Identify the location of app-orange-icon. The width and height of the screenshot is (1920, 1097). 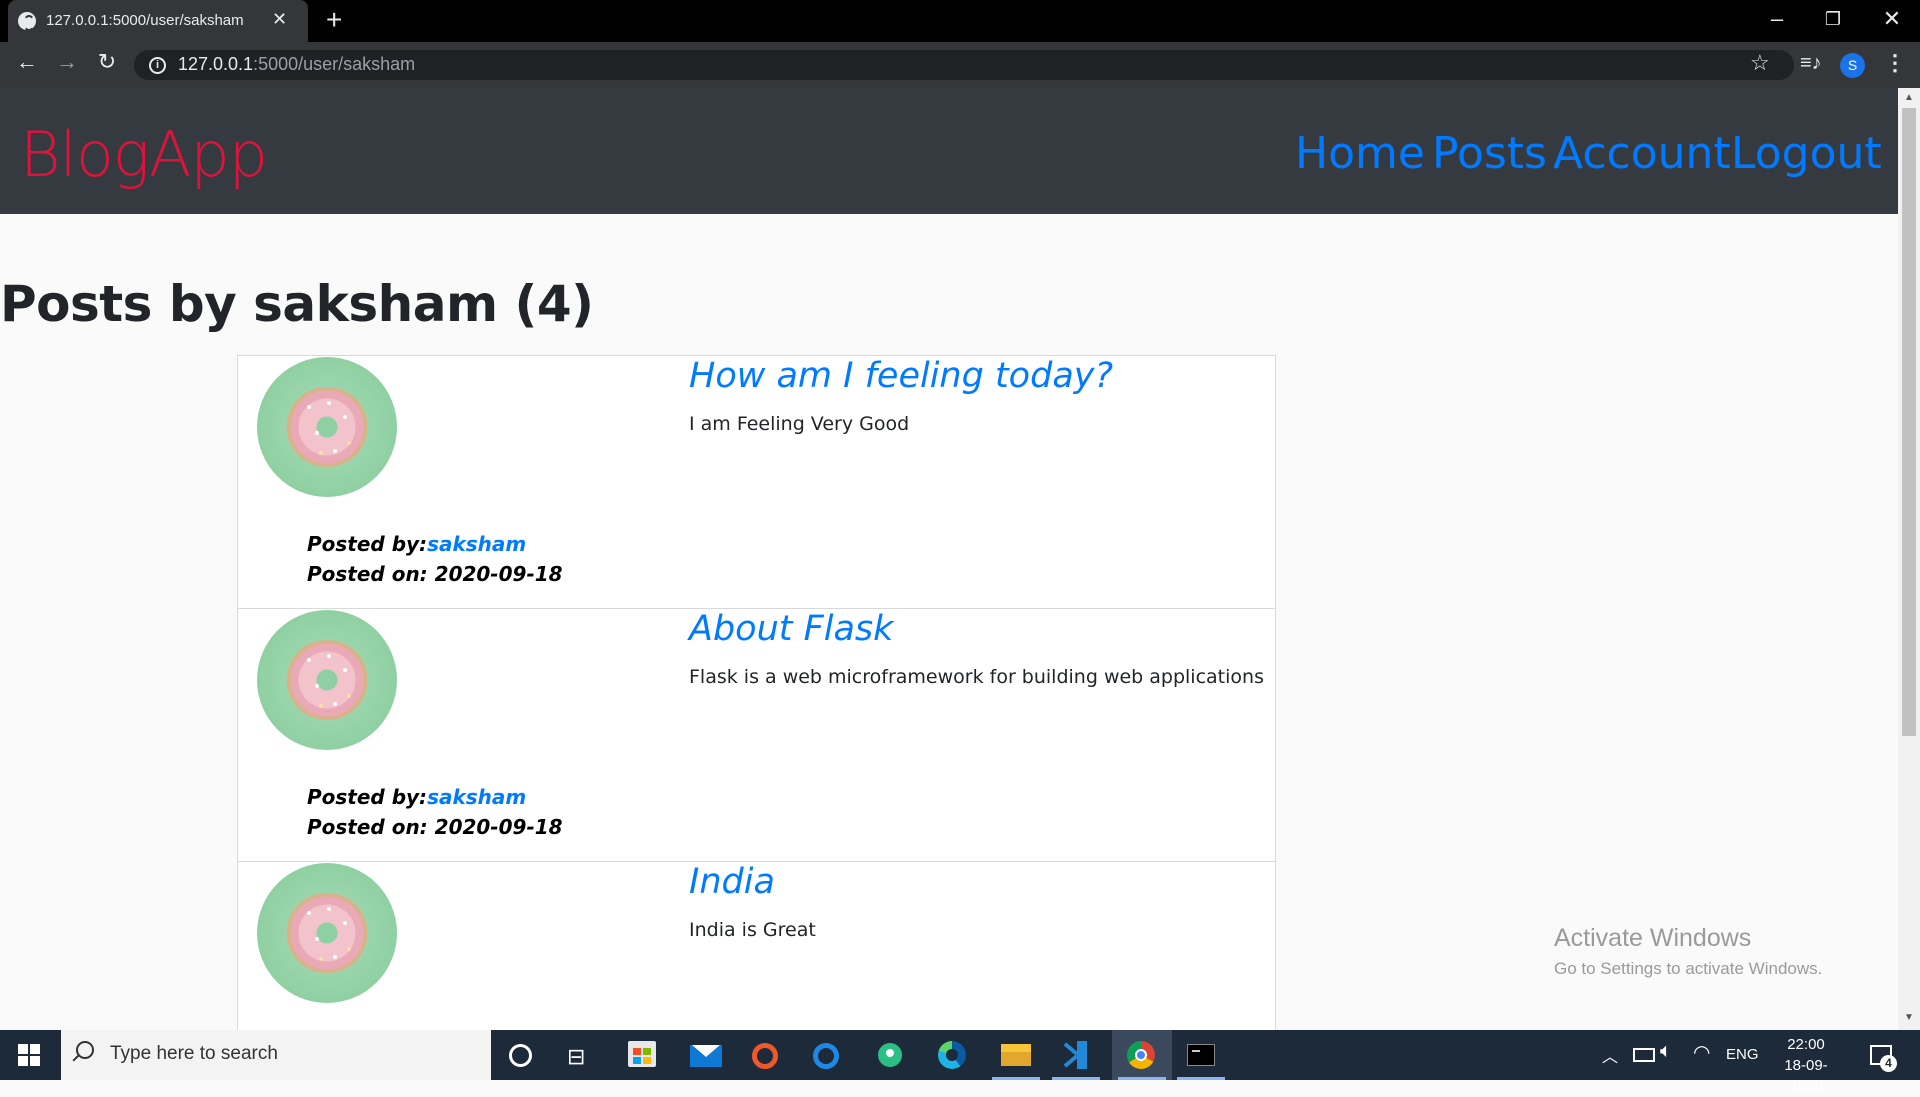
(765, 1056).